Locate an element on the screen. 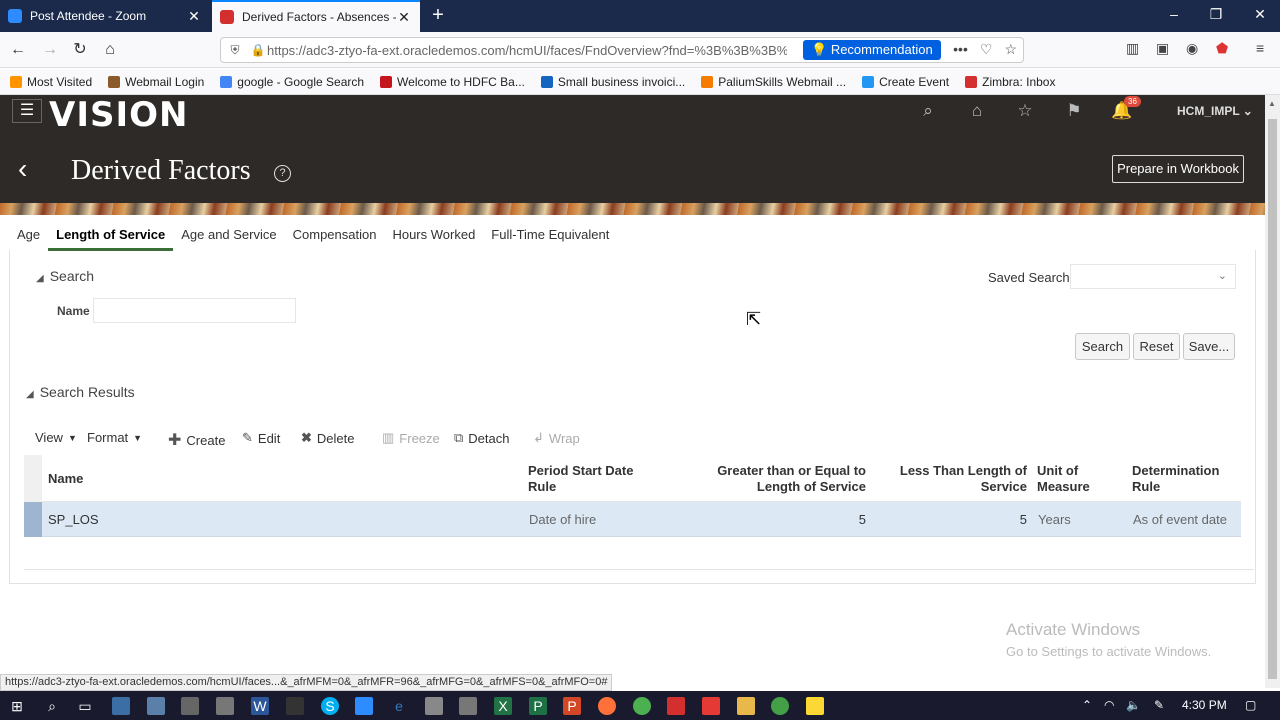 The height and width of the screenshot is (720, 1280). flag-icon: ⚑ is located at coordinates (1074, 111).